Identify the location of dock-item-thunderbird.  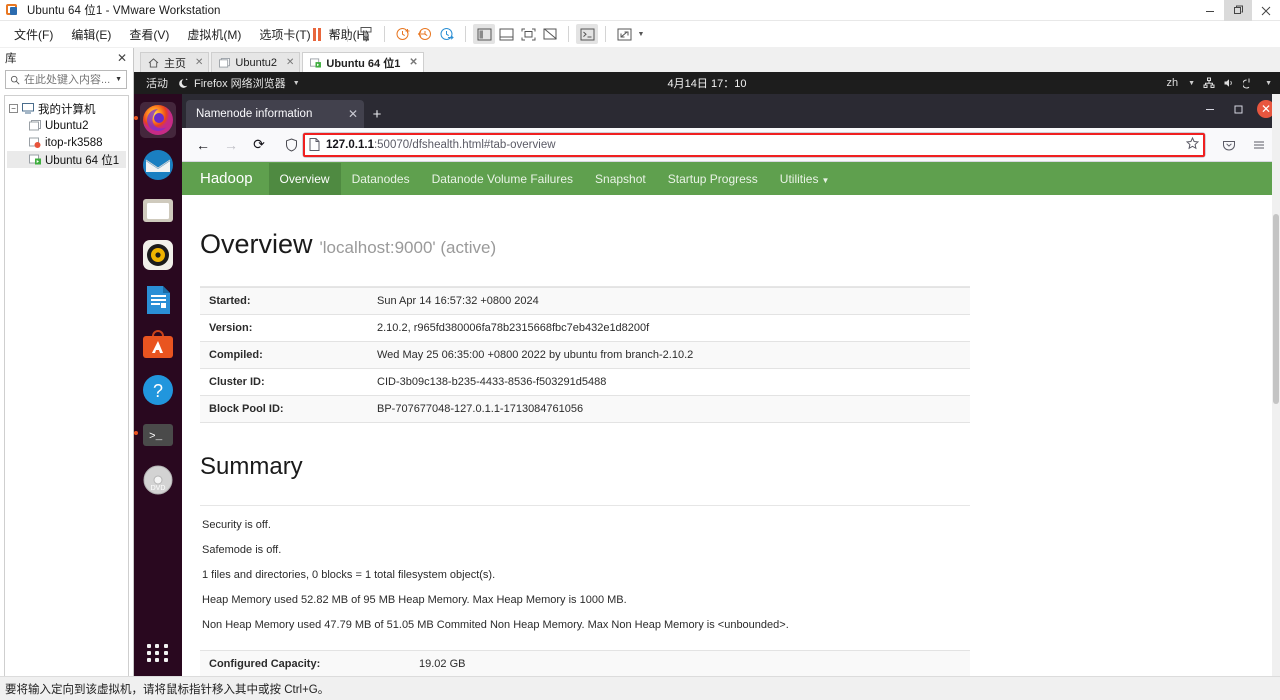
(158, 165).